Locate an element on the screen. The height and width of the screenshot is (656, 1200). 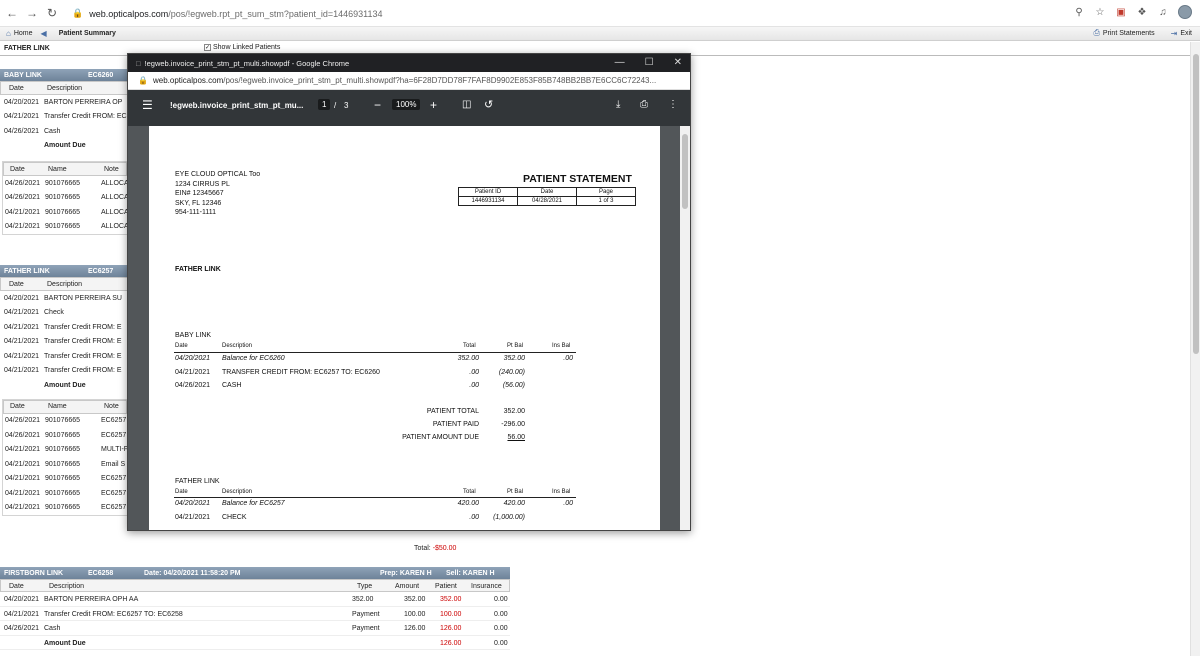
reload-icon: ↻ is located at coordinates (52, 13).